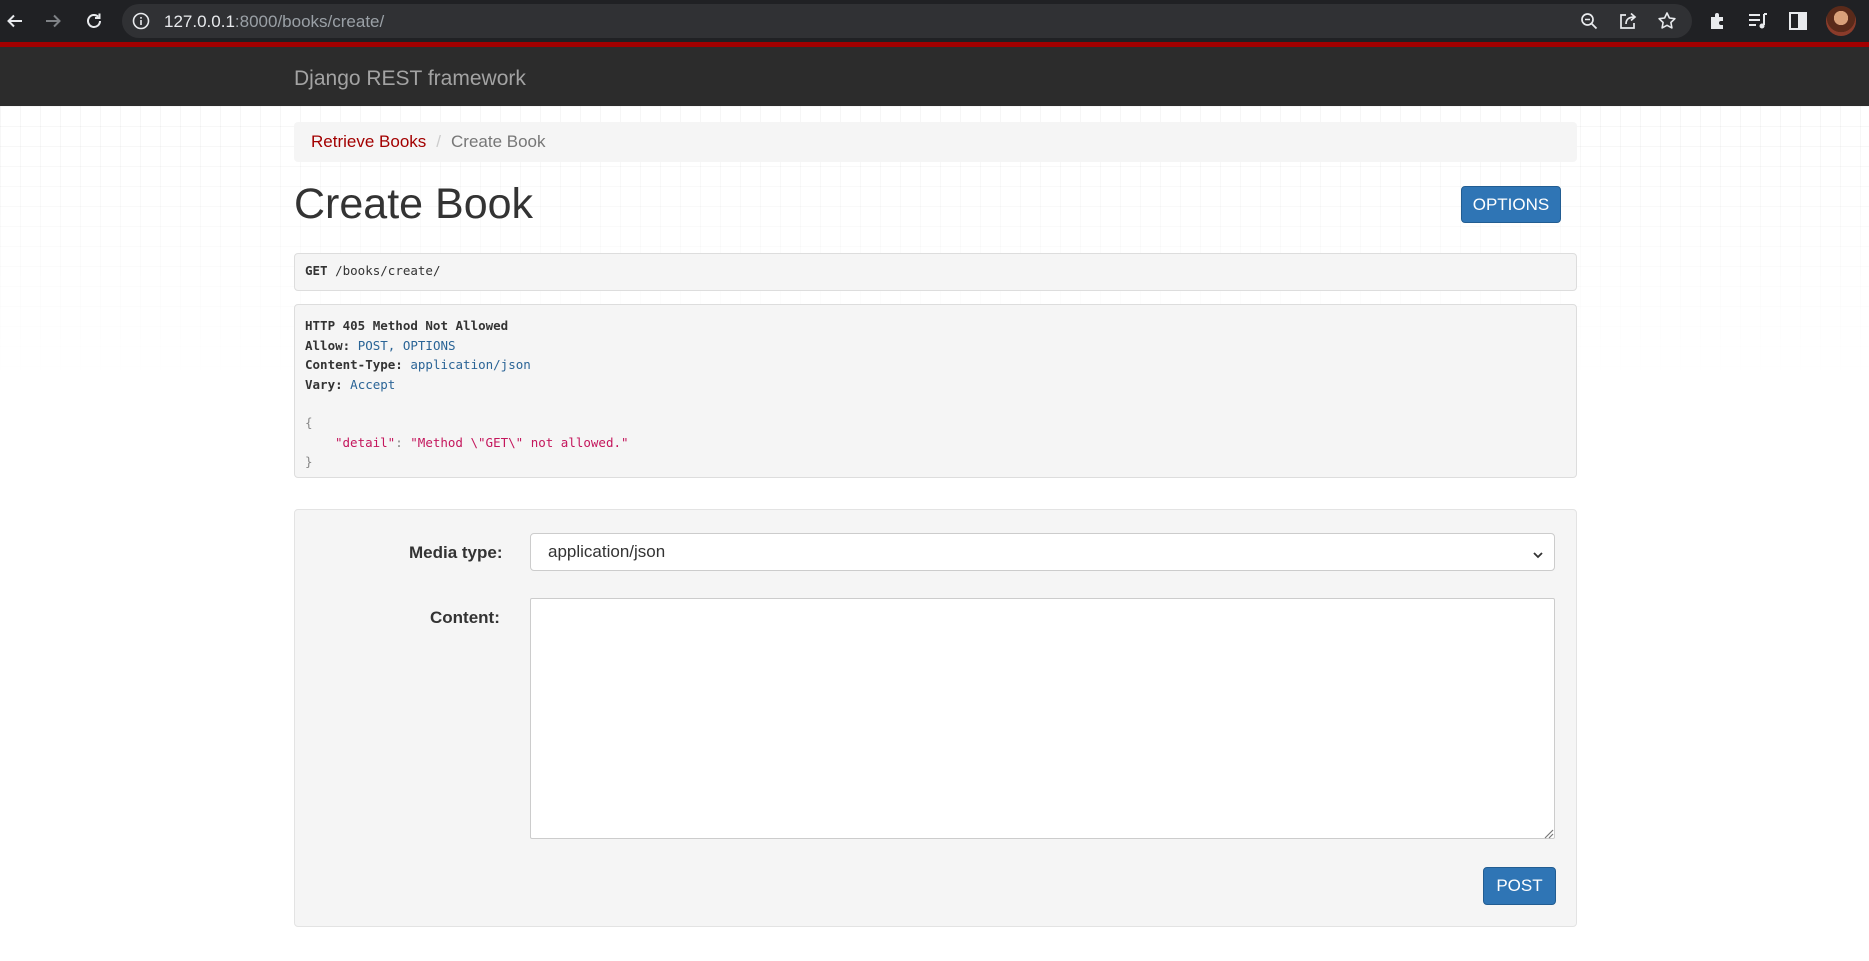 This screenshot has width=1869, height=961. I want to click on bookmark-star-icon, so click(1667, 21).